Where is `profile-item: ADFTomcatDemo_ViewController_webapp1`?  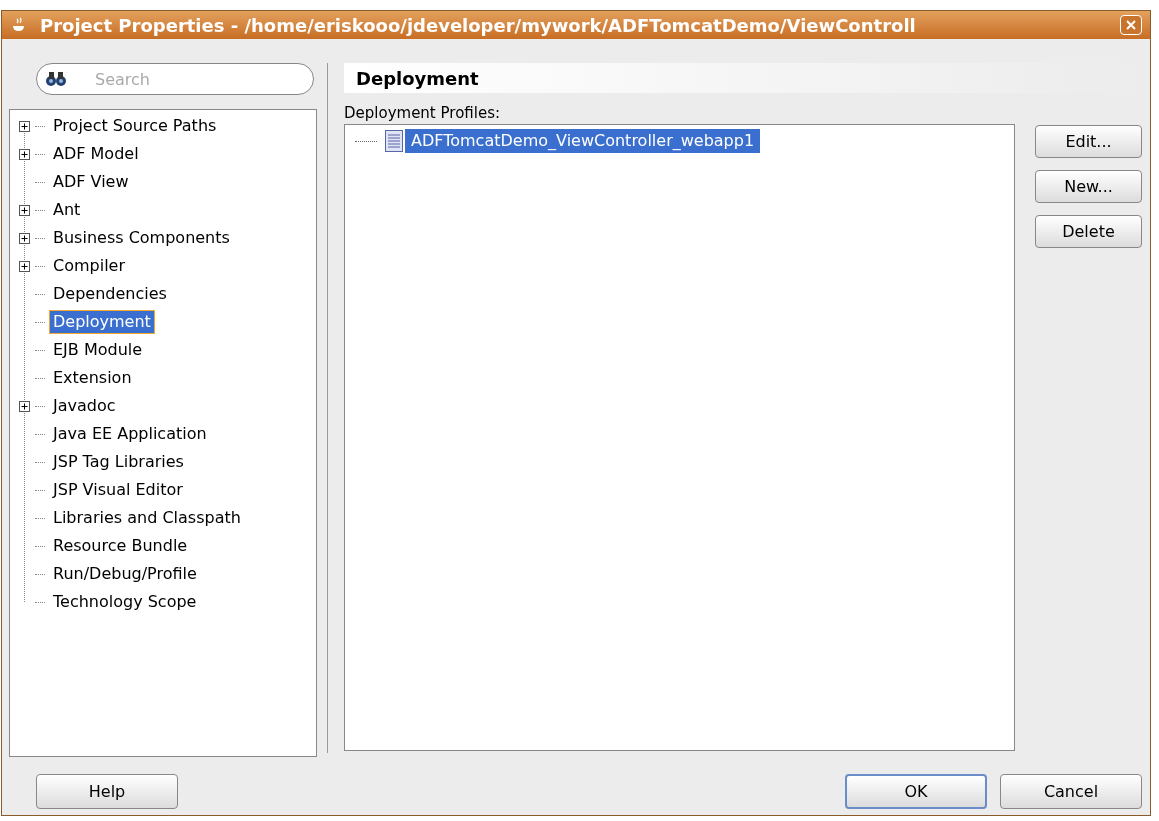 profile-item: ADFTomcatDemo_ViewController_webapp1 is located at coordinates (583, 141).